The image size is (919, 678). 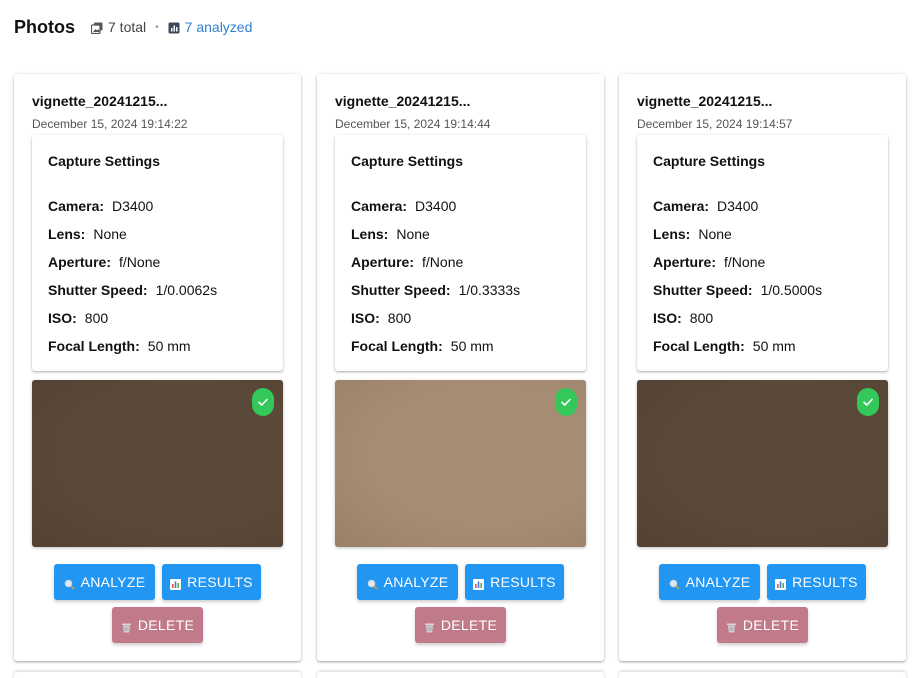 I want to click on total-count: 7 total, so click(x=118, y=27).